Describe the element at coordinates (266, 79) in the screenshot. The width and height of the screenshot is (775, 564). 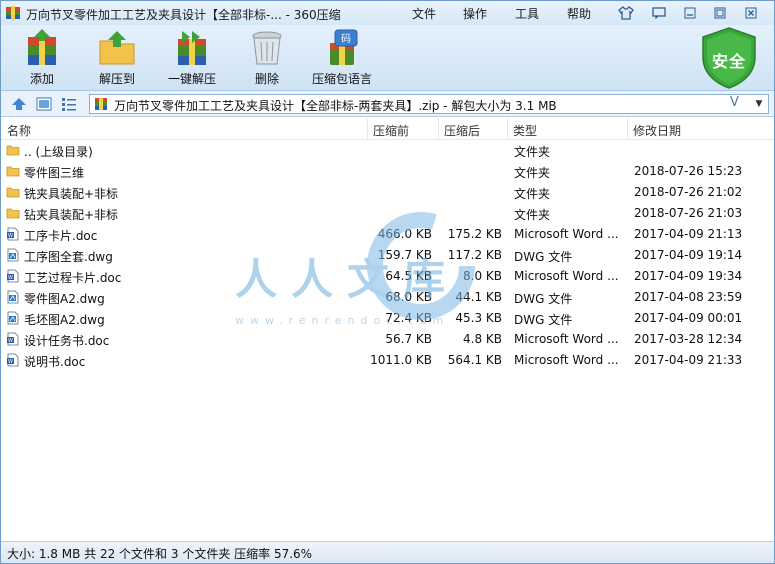
I see `delete-label: 删除` at that location.